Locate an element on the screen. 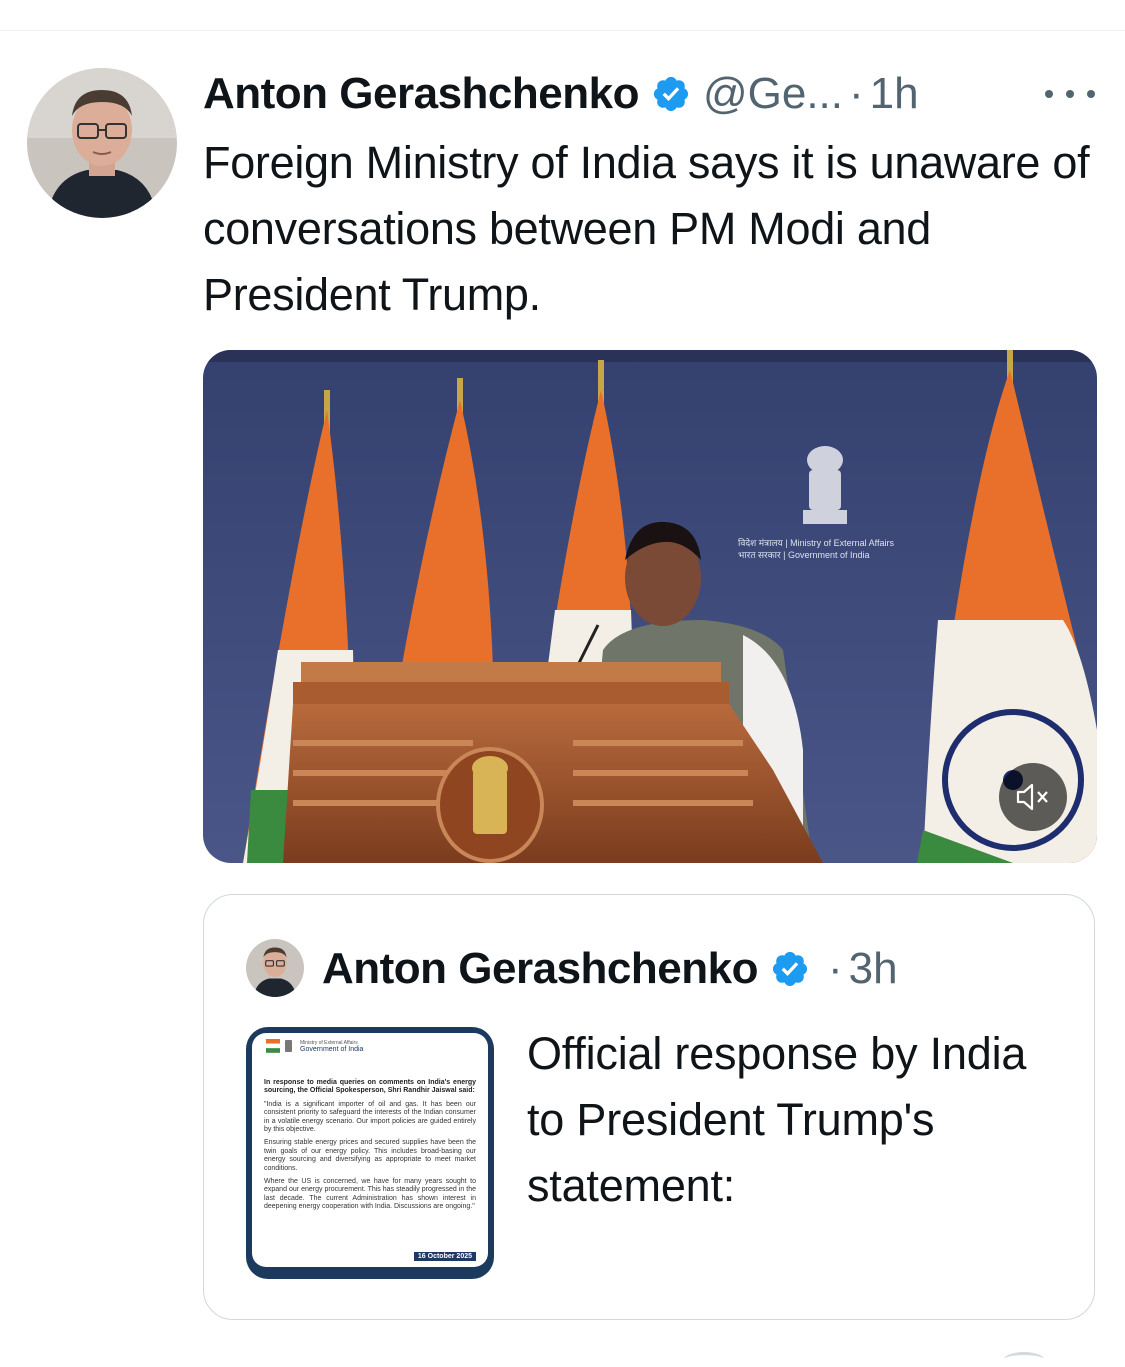 The image size is (1125, 1367). author-name: Anton Gerashchenko is located at coordinates (421, 94).